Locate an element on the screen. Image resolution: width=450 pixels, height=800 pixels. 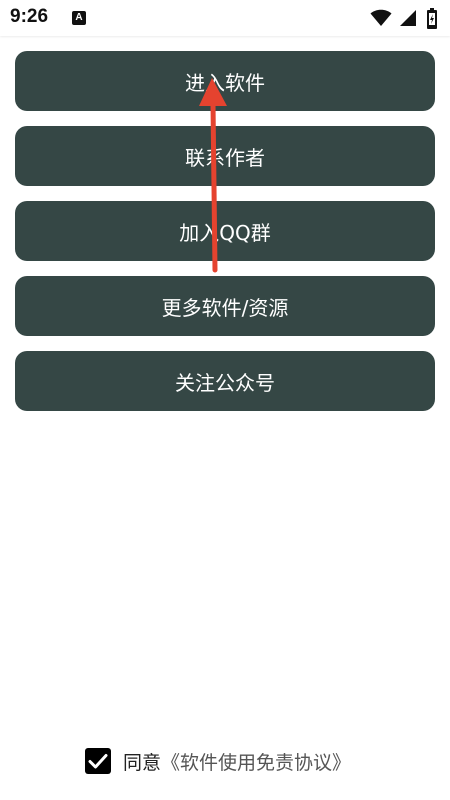
battery-icon is located at coordinates (432, 18).